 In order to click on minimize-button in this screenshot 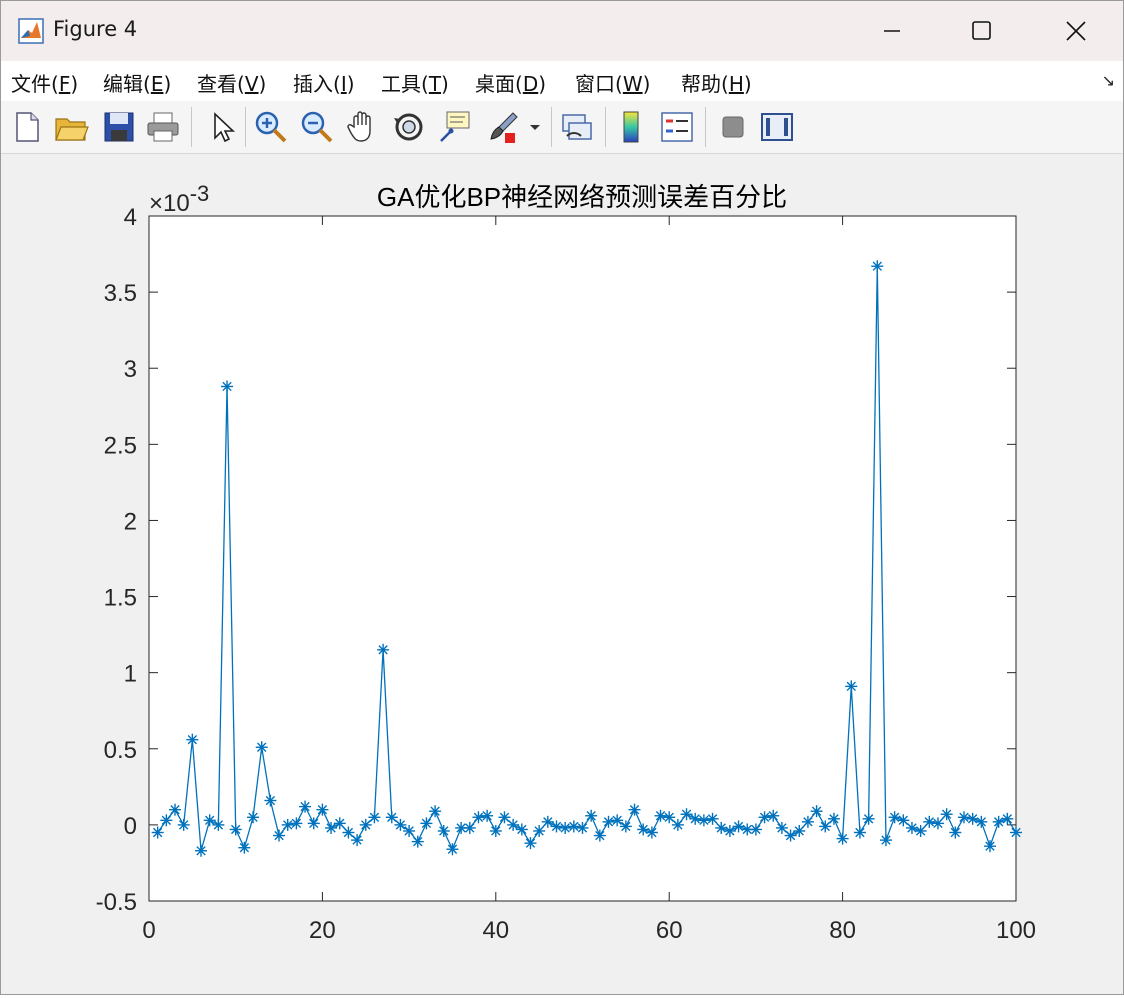, I will do `click(892, 31)`.